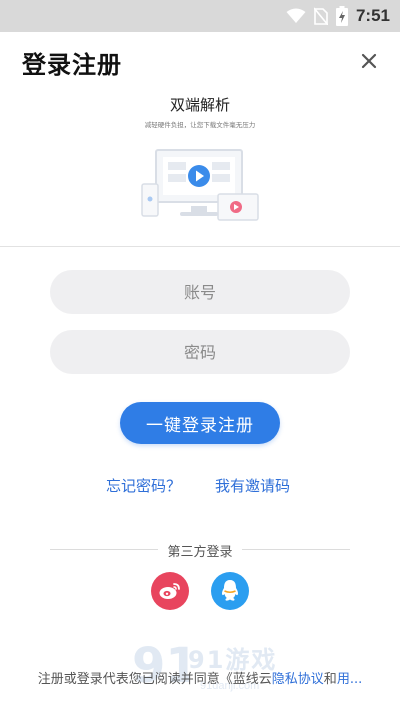 The image size is (400, 711). I want to click on weibo-login-button, so click(170, 591).